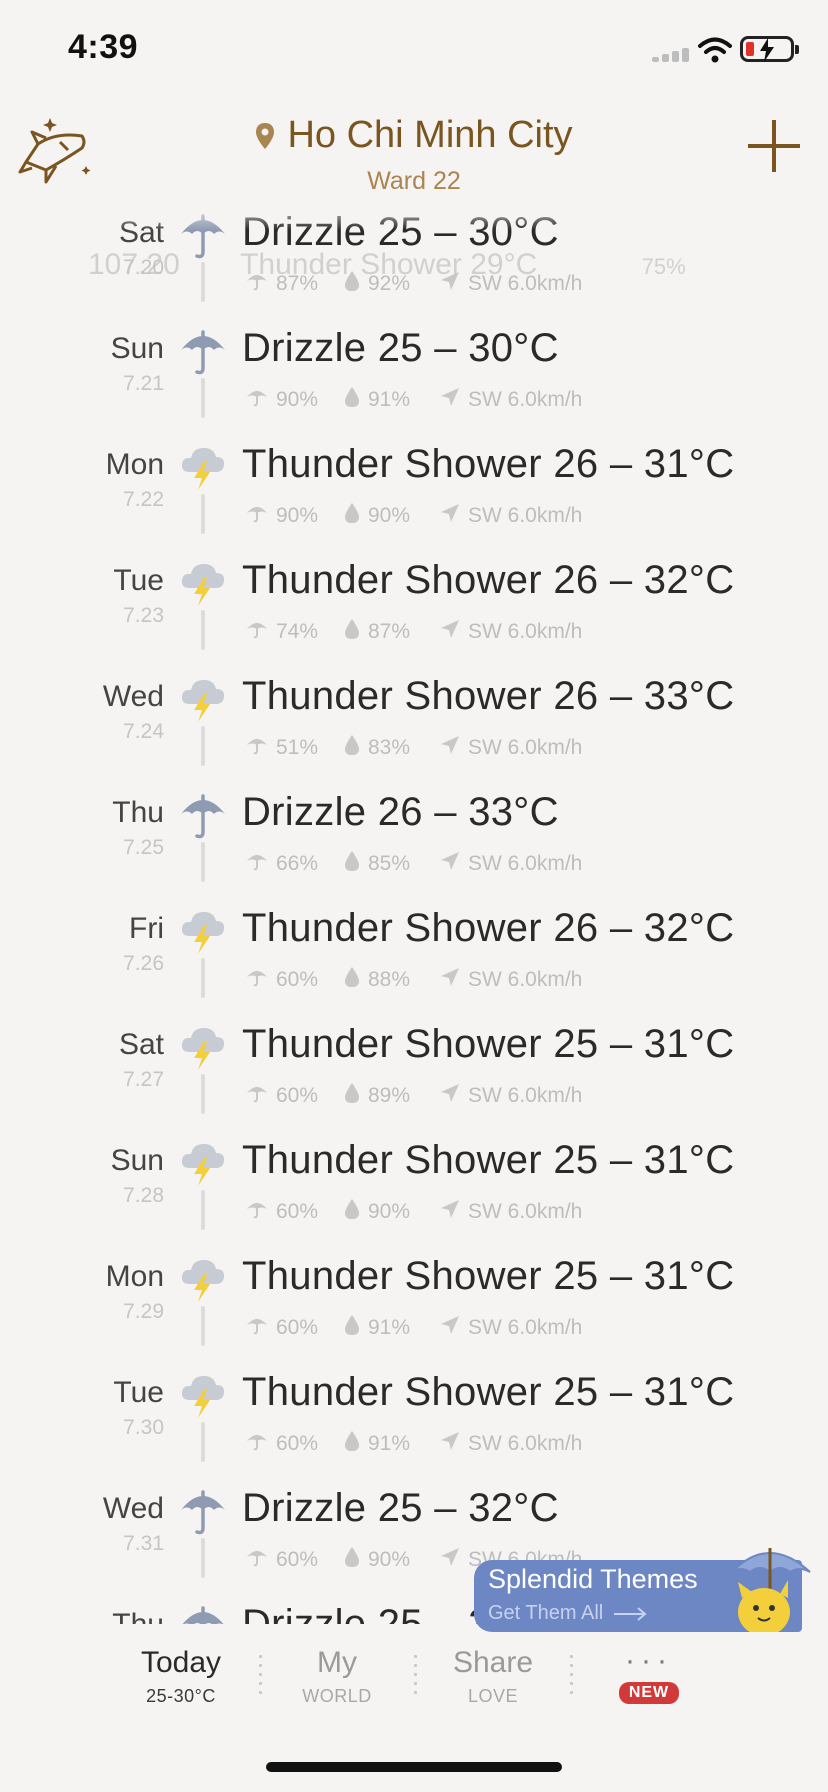  Describe the element at coordinates (488, 696) in the screenshot. I see `day-summary: Thunder Shower 26 – 33°C` at that location.